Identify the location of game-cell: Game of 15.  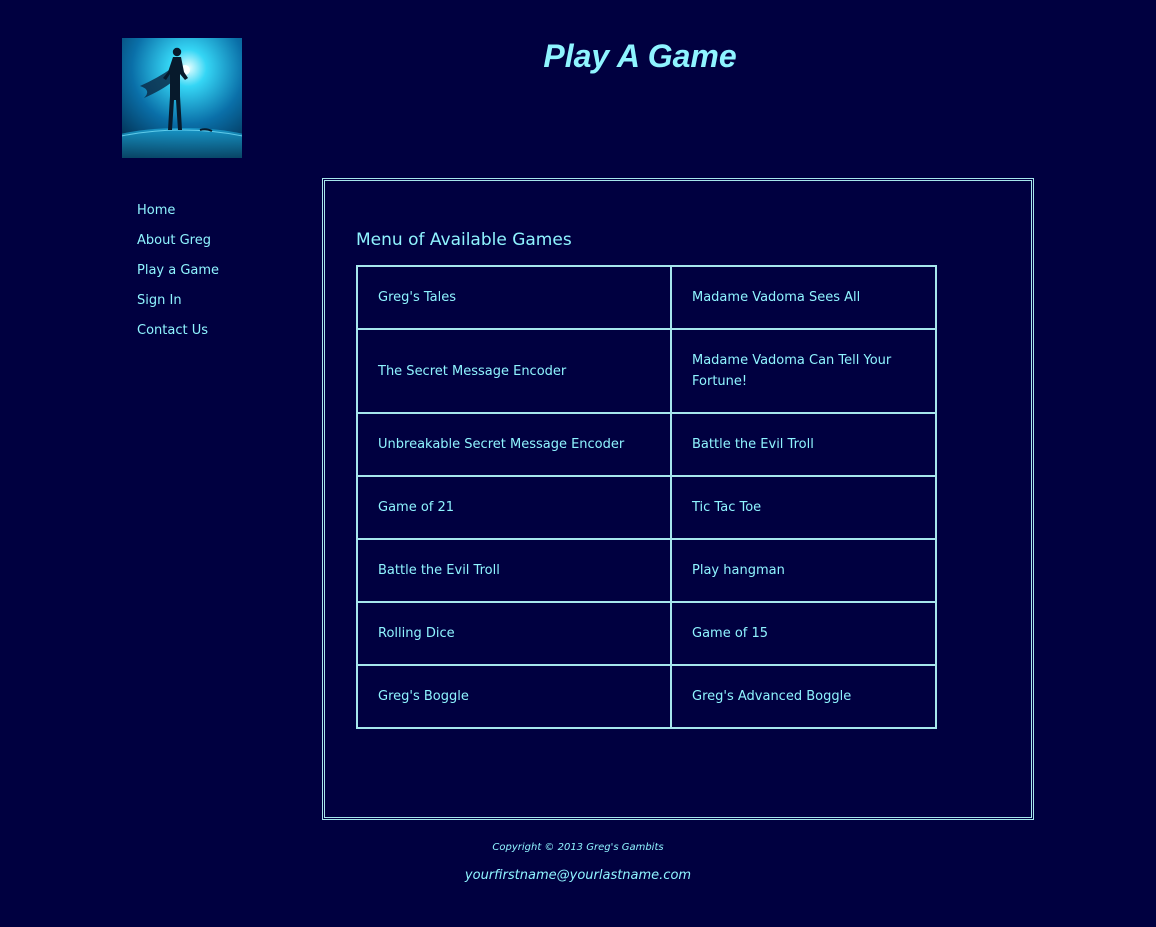
(803, 633).